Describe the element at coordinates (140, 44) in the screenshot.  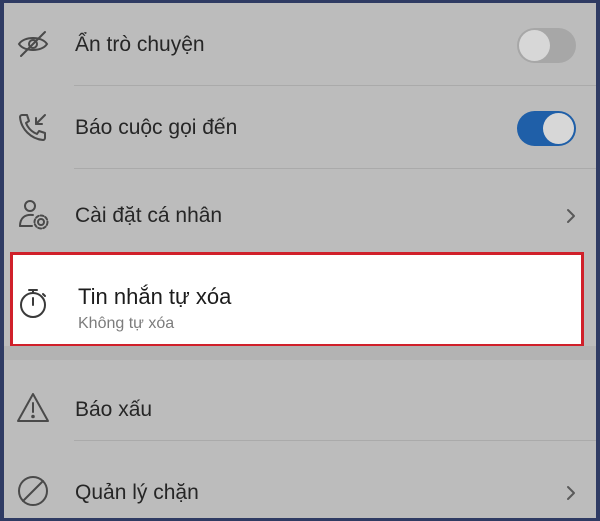
I see `hide-chat-label: Ẩn trò chuyện` at that location.